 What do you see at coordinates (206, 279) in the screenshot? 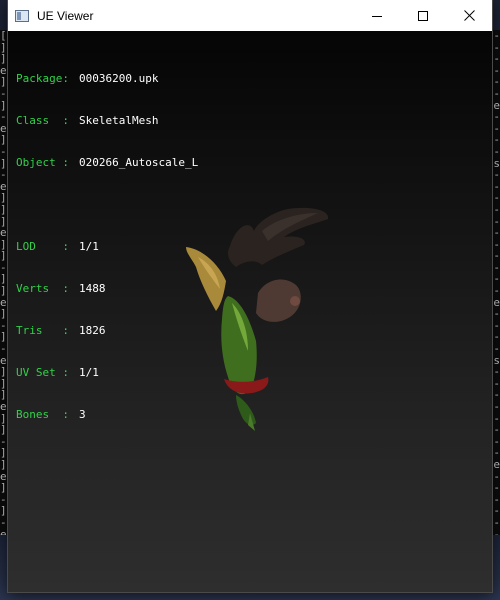
I see `mesh-yellow-leaf` at bounding box center [206, 279].